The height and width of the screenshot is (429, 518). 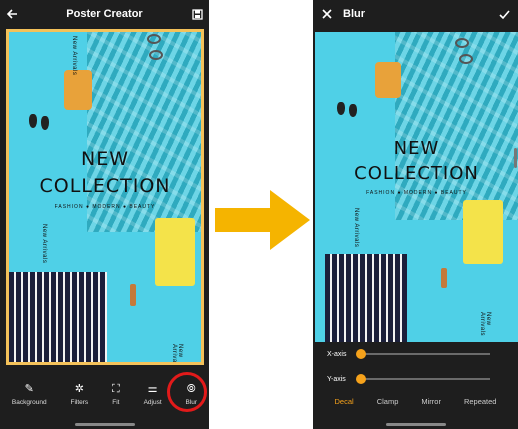 I want to click on tool-label: Filters, so click(x=79, y=402).